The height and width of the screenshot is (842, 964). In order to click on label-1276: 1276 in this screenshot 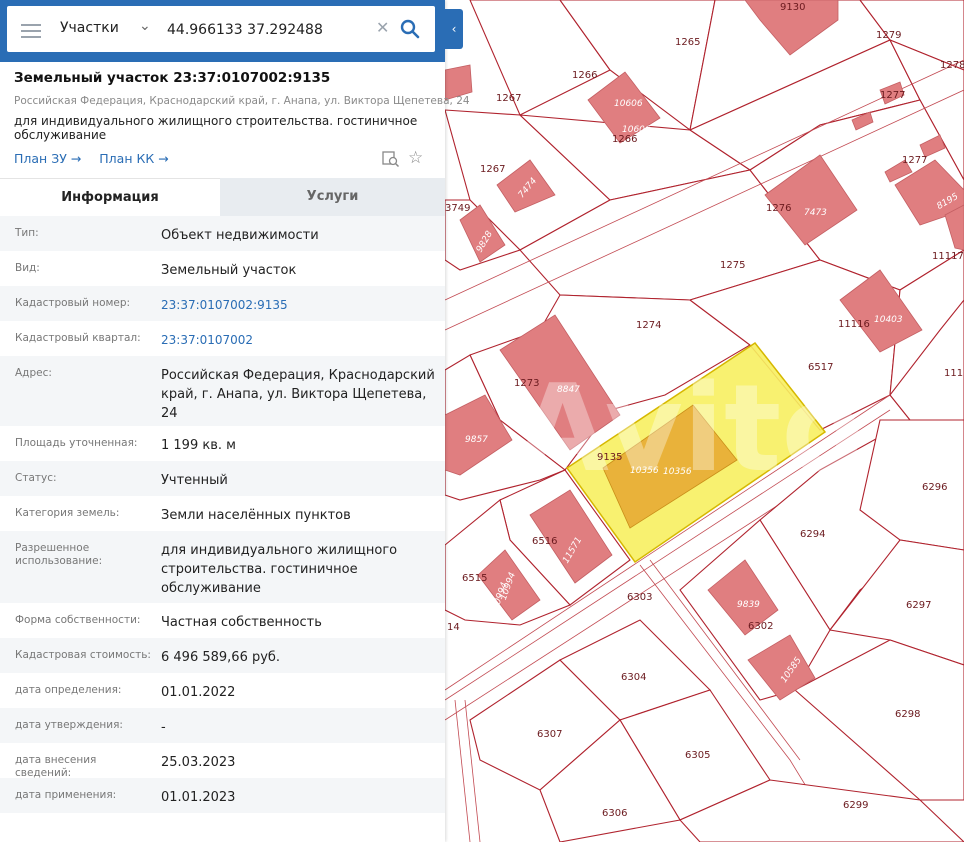, I will do `click(778, 208)`.